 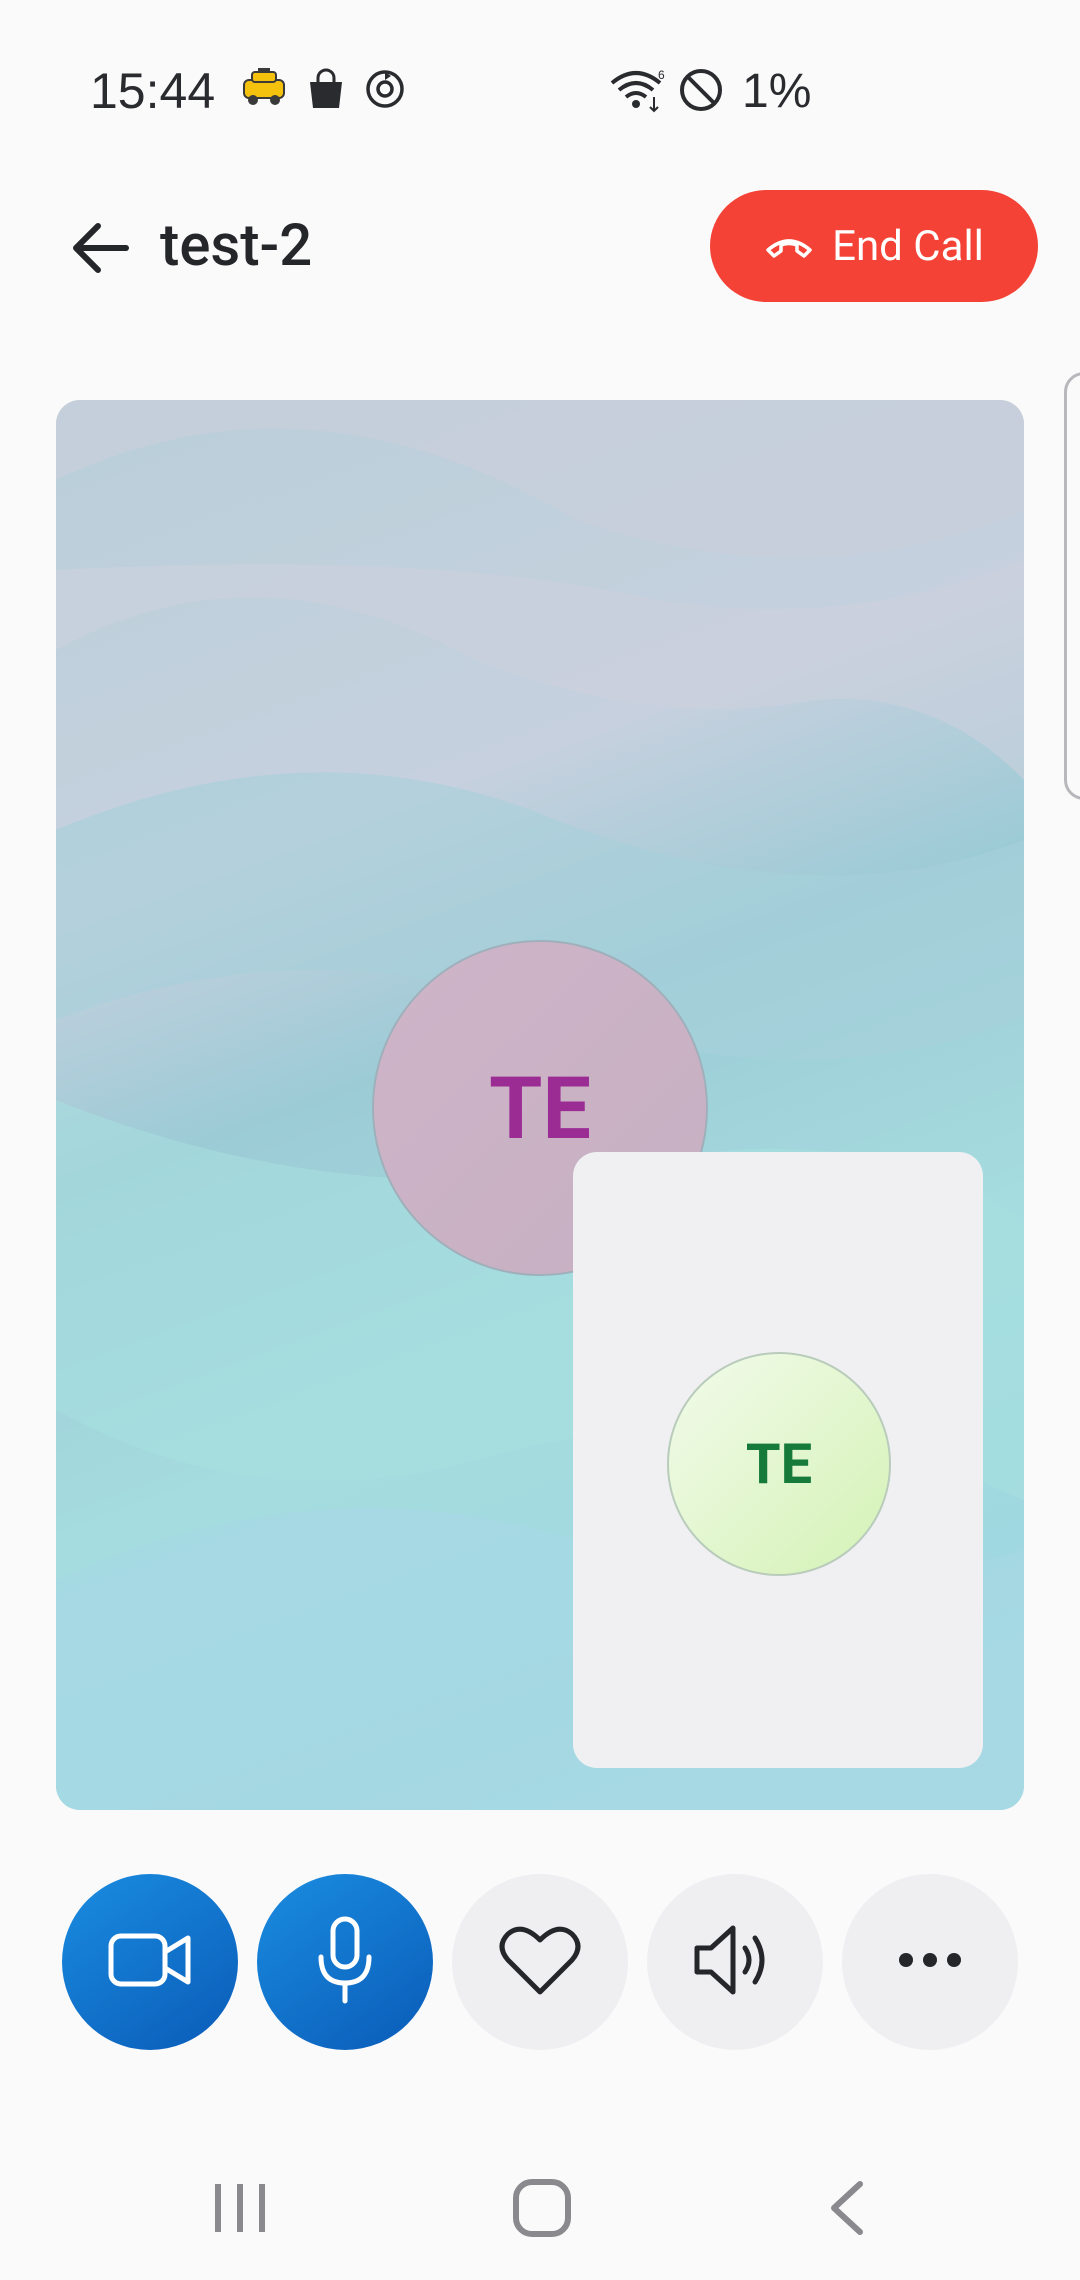 I want to click on back-icon, so click(x=846, y=2210).